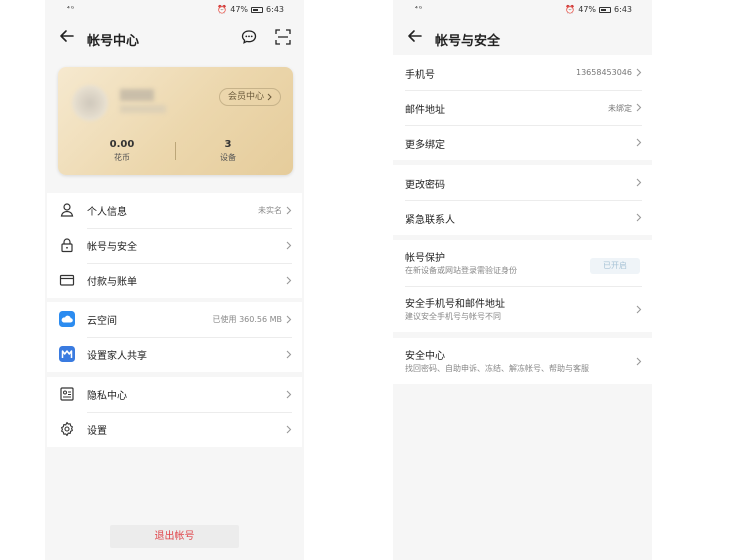  What do you see at coordinates (67, 319) in the screenshot?
I see `cloud-icon` at bounding box center [67, 319].